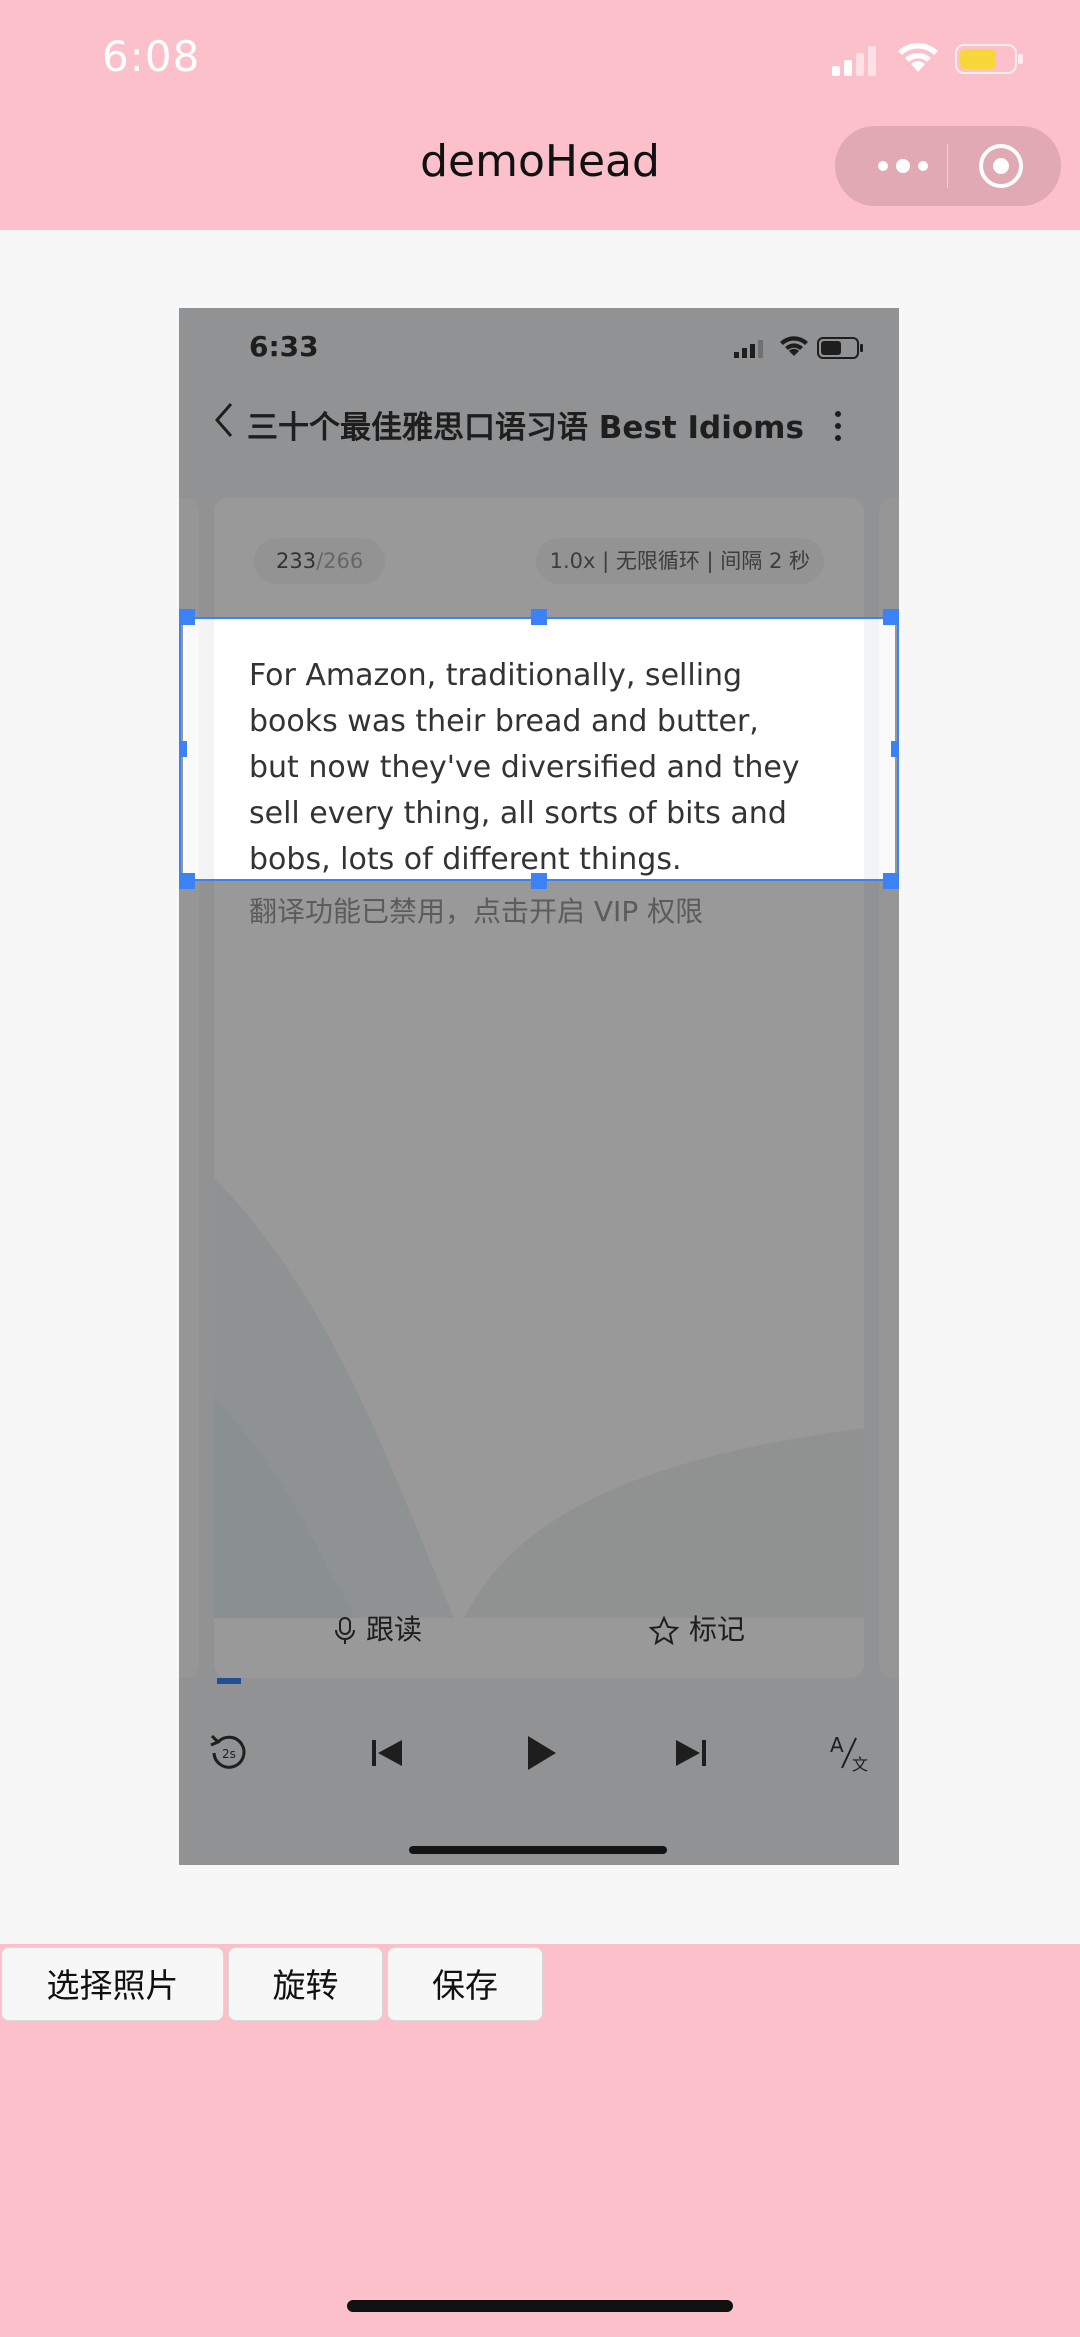 This screenshot has height=2337, width=1080. What do you see at coordinates (989, 59) in the screenshot?
I see `battery-icon` at bounding box center [989, 59].